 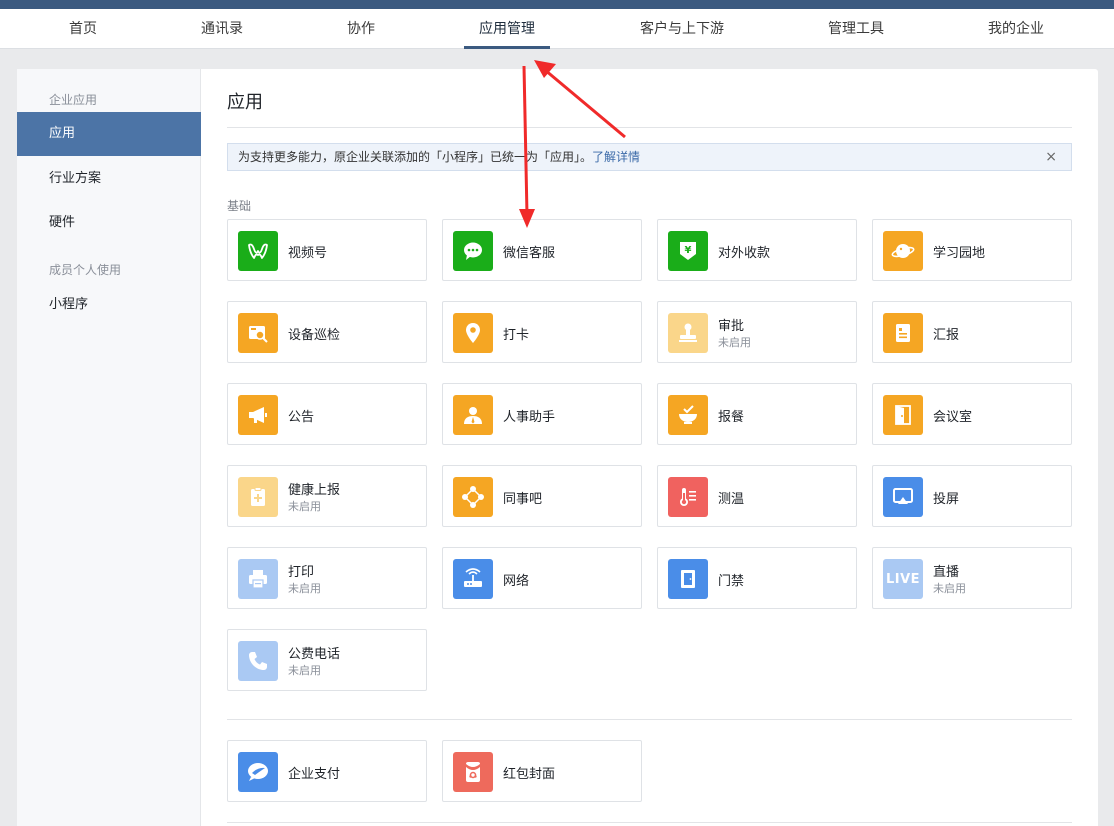 What do you see at coordinates (258, 497) in the screenshot?
I see `health-clipboard-icon` at bounding box center [258, 497].